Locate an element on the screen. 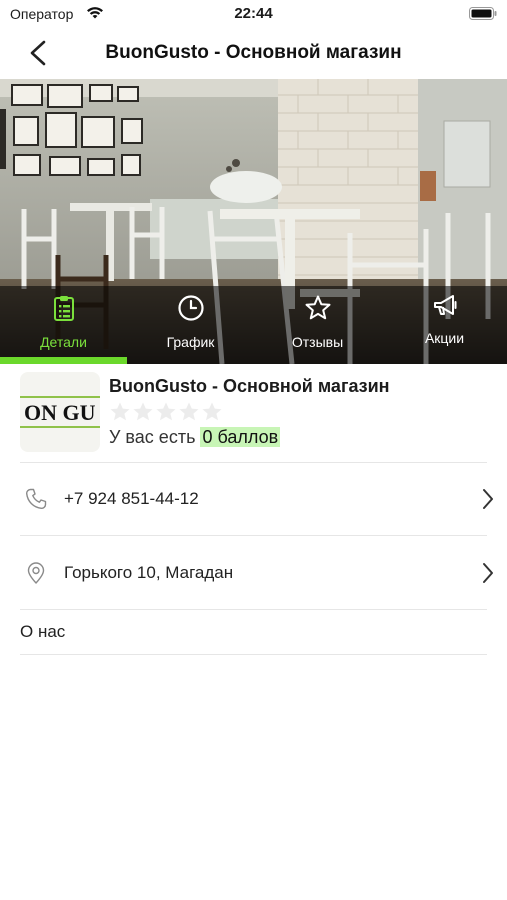  rating-stars is located at coordinates (166, 412).